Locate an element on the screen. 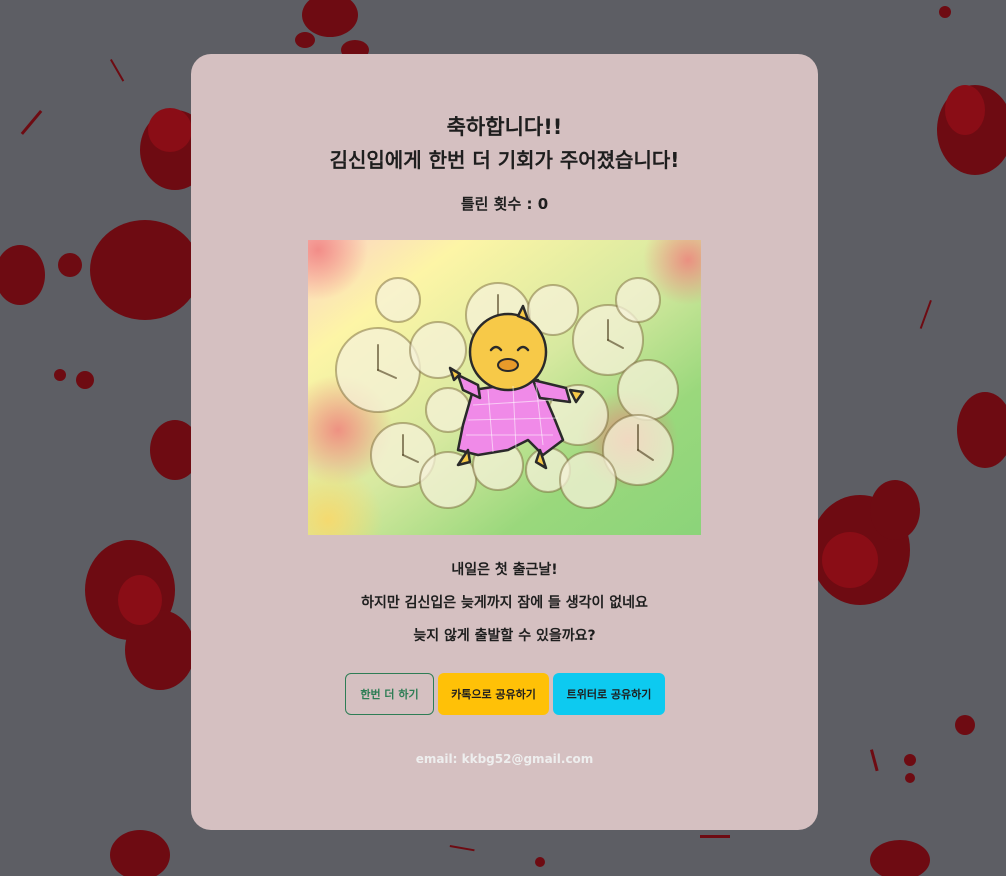 This screenshot has height=876, width=1006. action-buttons: 한번 더 하기 카톡으로 공유하기 트위터로 공유하기 is located at coordinates (505, 694).